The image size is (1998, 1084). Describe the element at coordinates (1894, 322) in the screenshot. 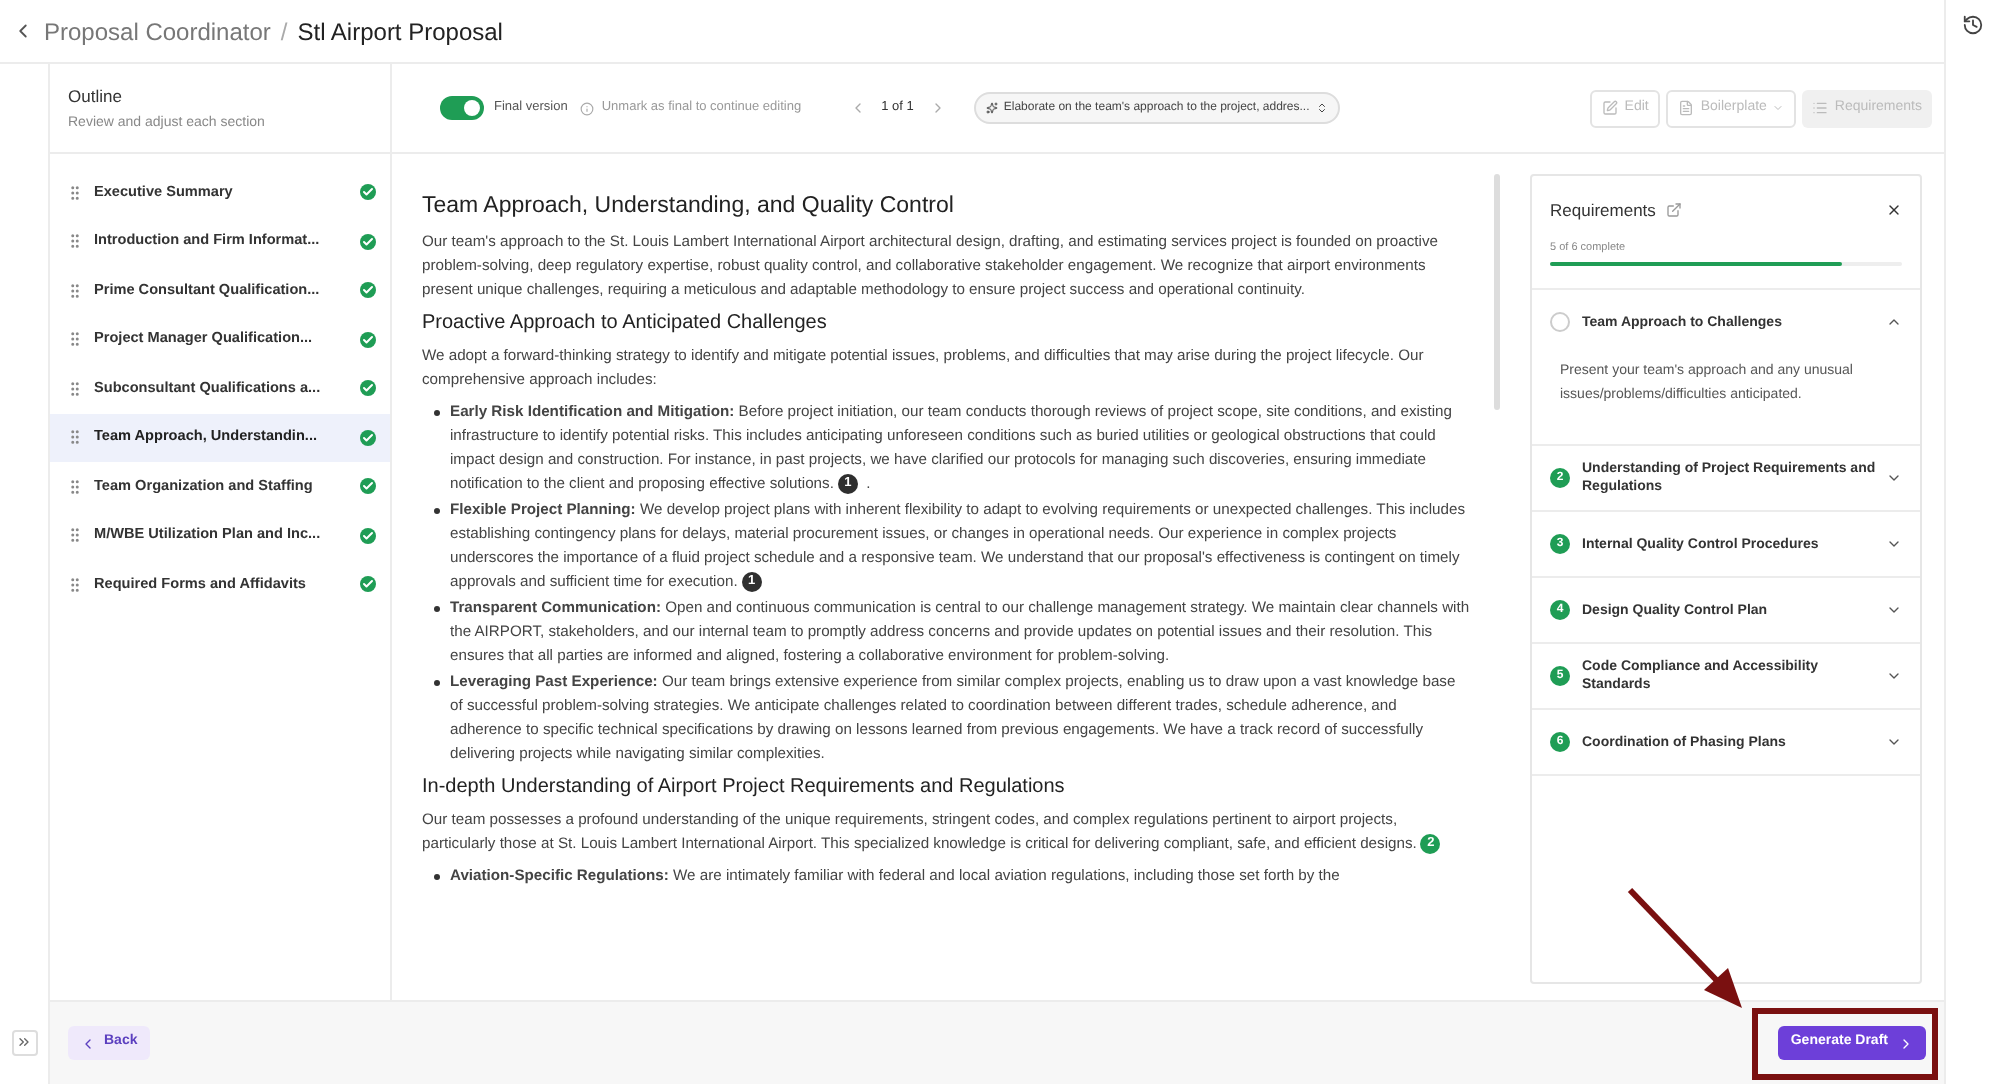

I see `chevron-up-icon` at that location.